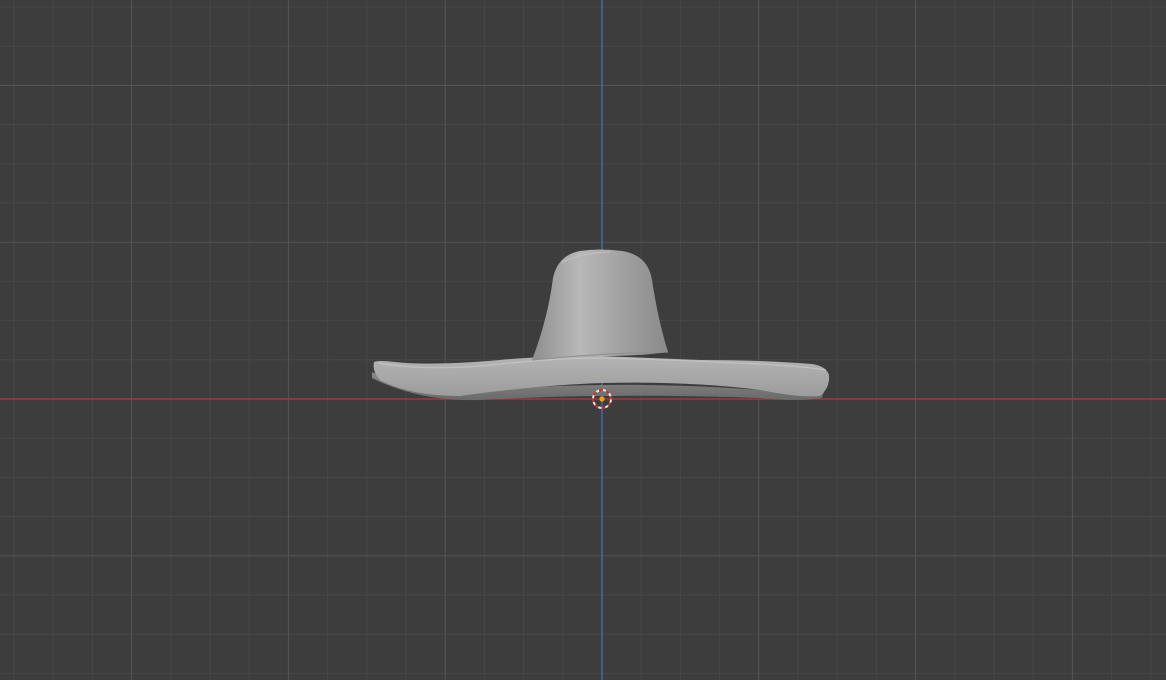 The width and height of the screenshot is (1166, 680). I want to click on object-origin-dot, so click(602, 399).